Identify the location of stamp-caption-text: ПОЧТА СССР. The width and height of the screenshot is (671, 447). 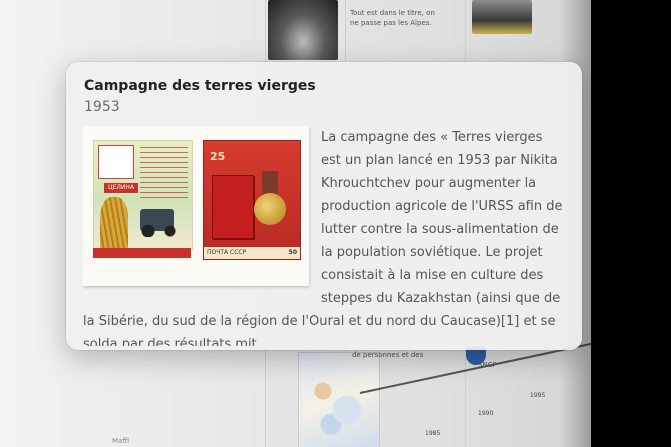
(227, 252).